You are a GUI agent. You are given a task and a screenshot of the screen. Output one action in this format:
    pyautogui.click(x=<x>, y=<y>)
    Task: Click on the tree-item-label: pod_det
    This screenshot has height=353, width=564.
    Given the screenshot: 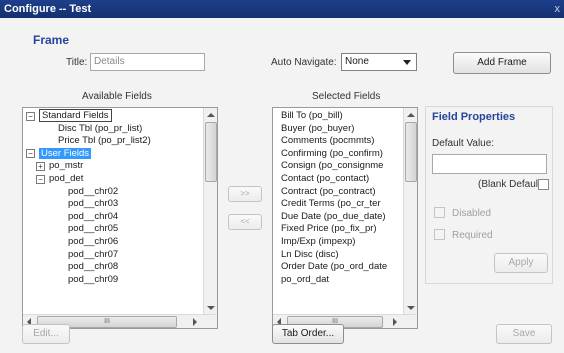 What is the action you would take?
    pyautogui.click(x=66, y=178)
    